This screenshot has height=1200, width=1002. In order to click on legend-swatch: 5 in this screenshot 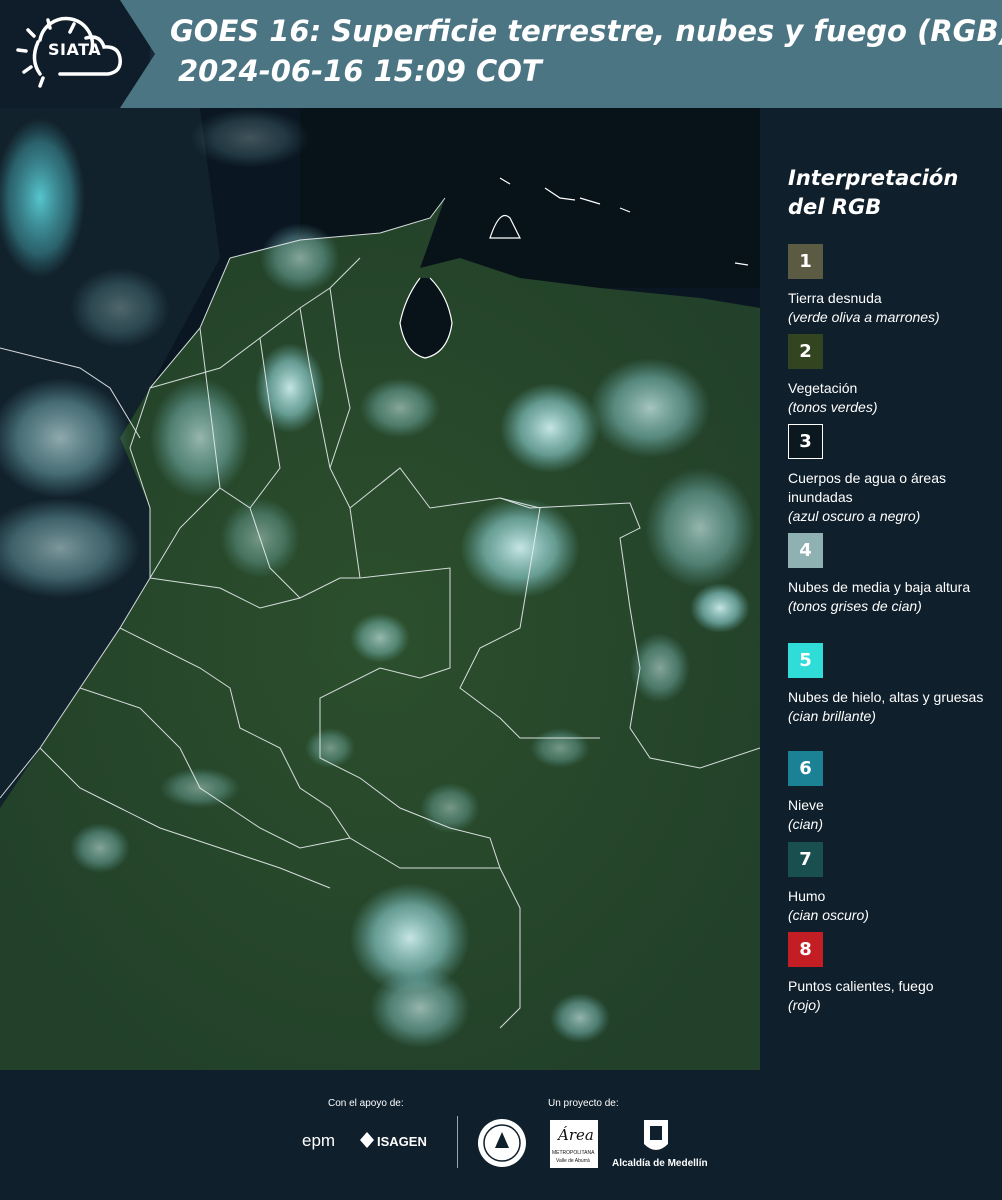, I will do `click(805, 660)`.